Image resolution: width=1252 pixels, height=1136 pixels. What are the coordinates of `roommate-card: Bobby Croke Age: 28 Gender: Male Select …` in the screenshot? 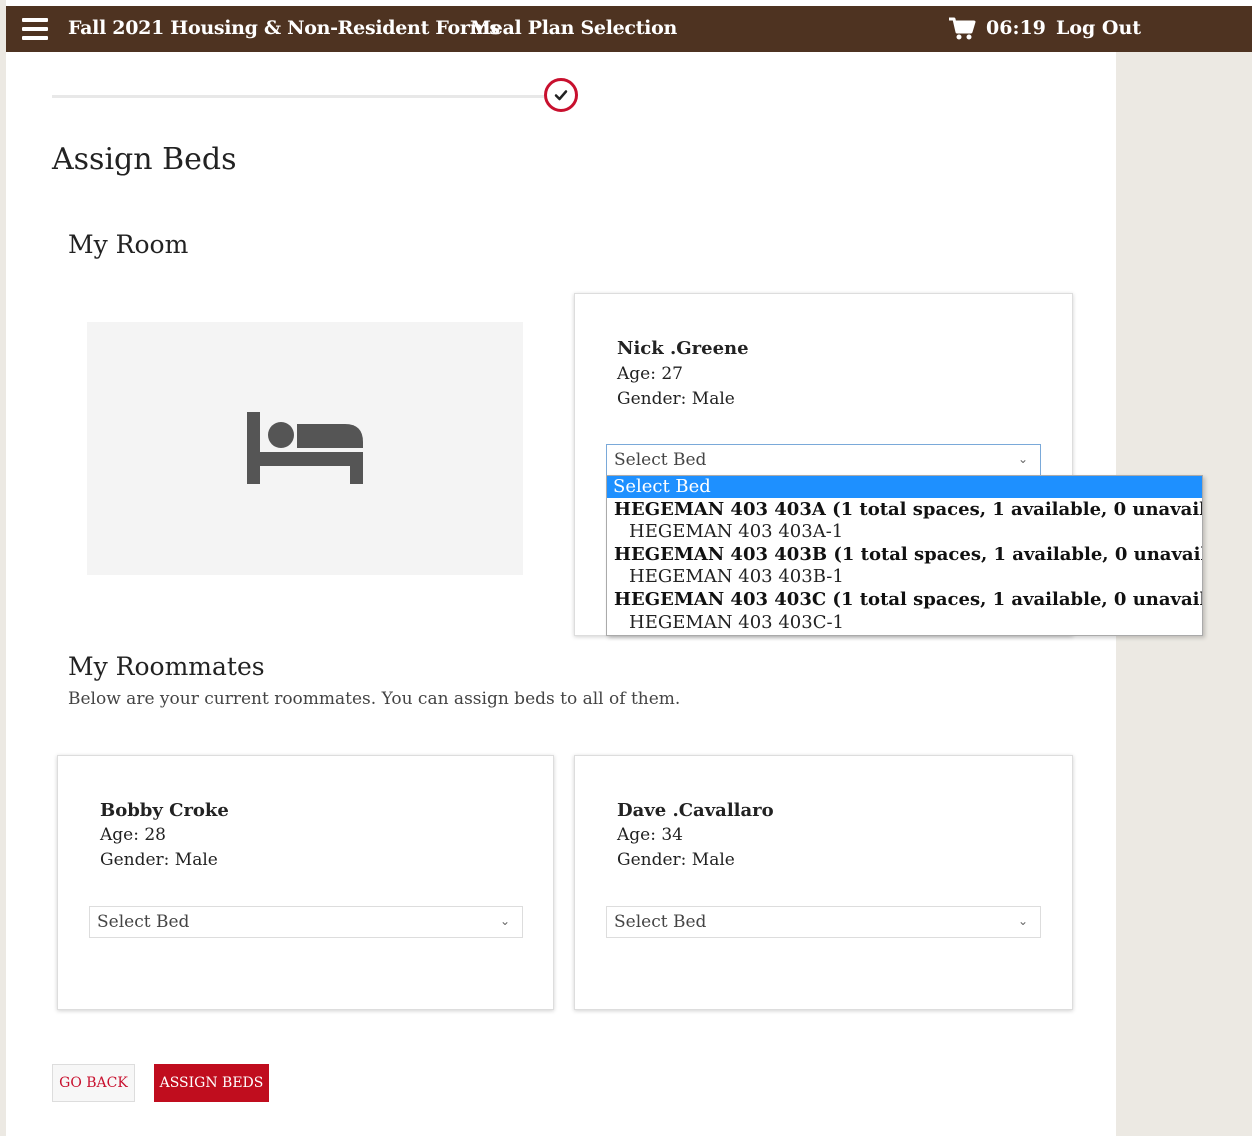 It's located at (305, 882).